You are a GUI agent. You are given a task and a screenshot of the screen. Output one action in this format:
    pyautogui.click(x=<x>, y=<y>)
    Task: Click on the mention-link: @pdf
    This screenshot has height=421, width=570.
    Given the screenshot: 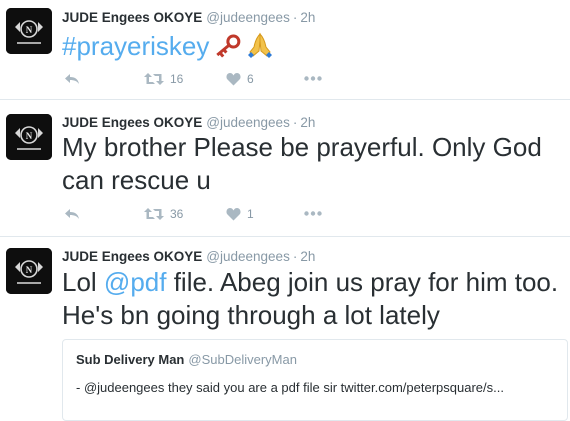 What is the action you would take?
    pyautogui.click(x=135, y=282)
    